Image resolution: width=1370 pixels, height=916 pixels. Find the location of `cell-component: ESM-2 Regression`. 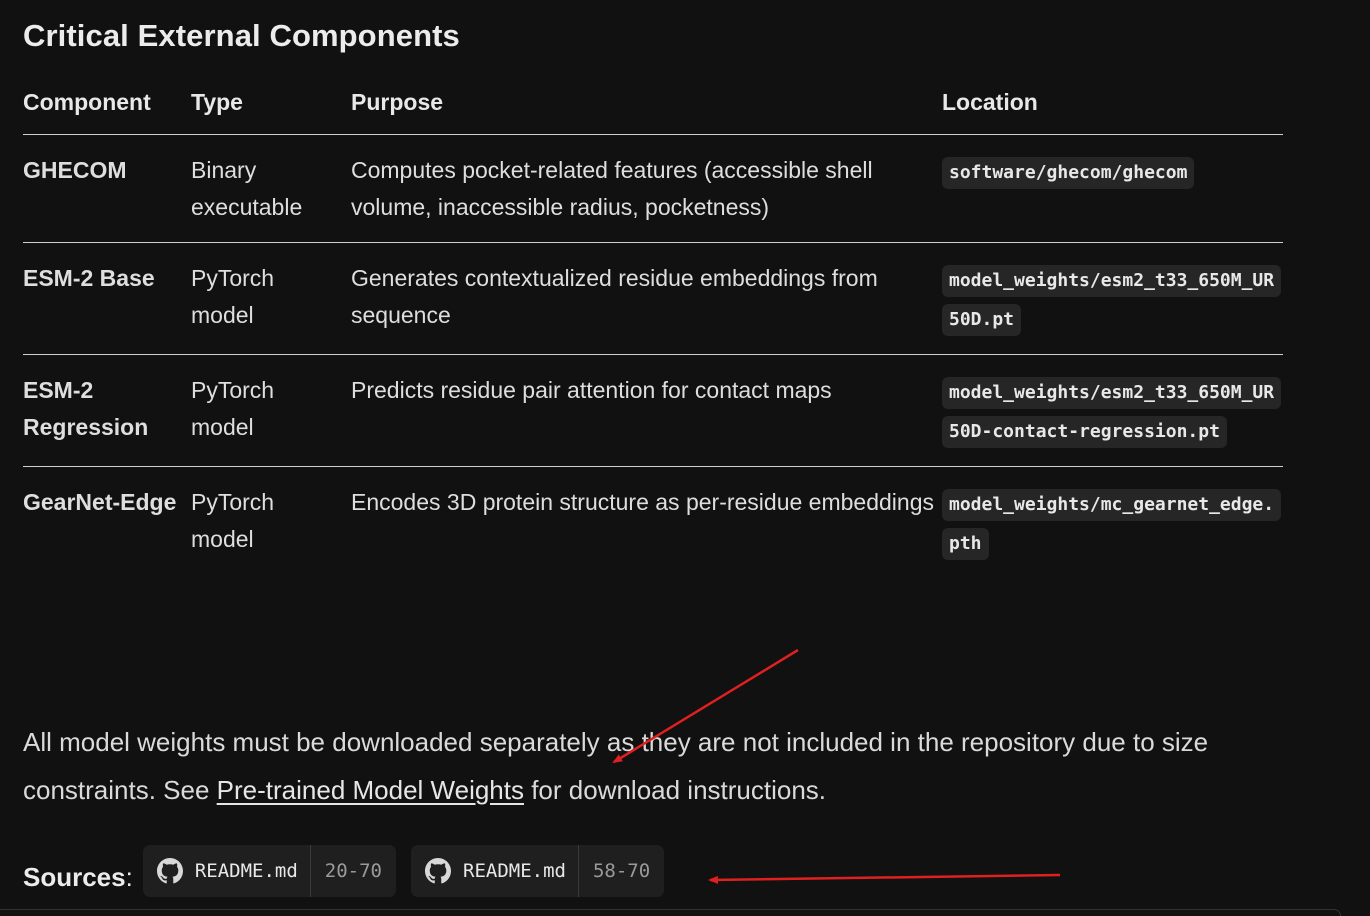

cell-component: ESM-2 Regression is located at coordinates (107, 410).